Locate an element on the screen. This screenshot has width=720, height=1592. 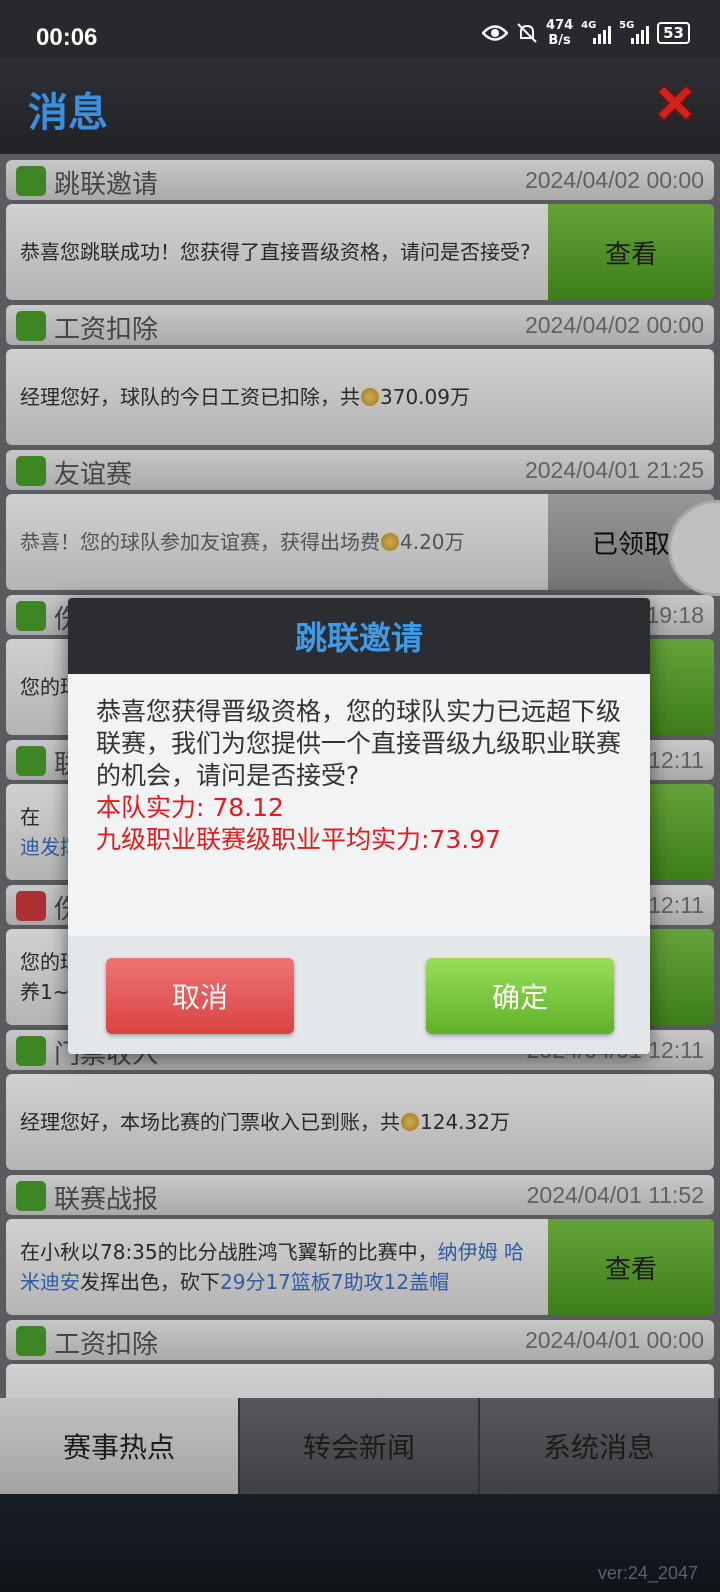
dialog-footer: 取消 确定 is located at coordinates (359, 995).